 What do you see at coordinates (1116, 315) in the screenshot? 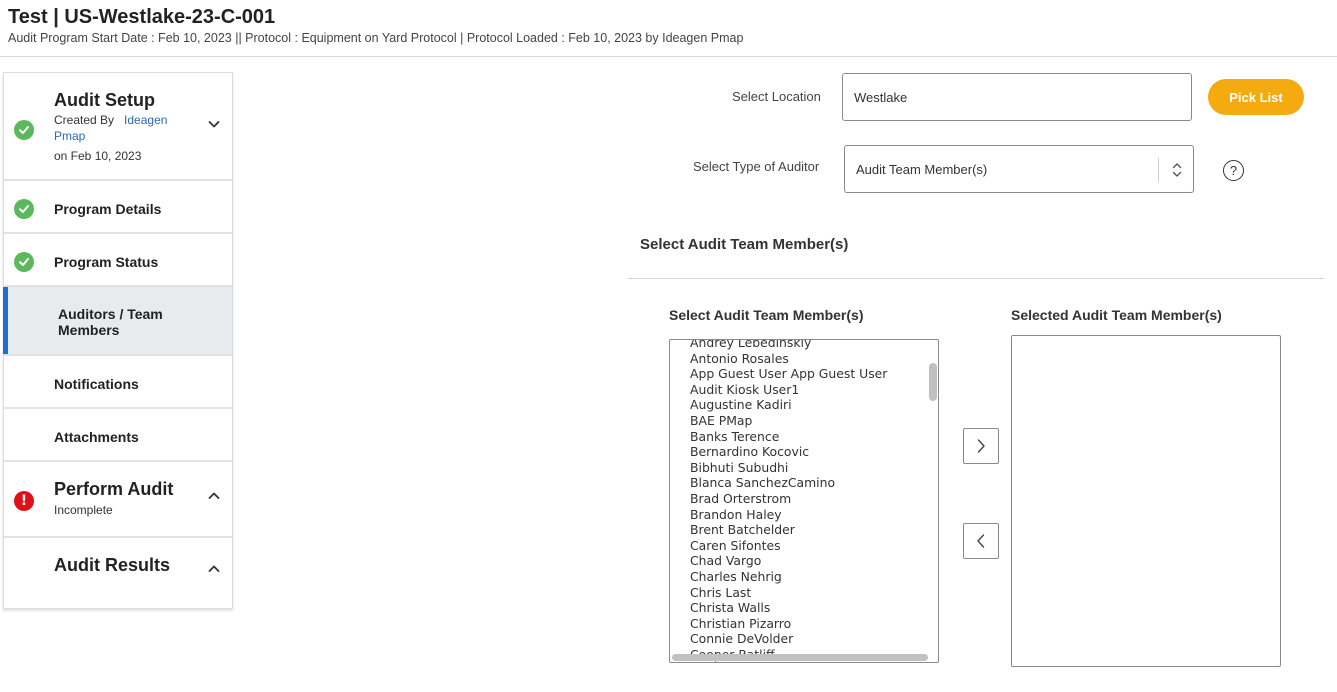
I see `selected-members-heading: Selected Audit Team Member(s)` at bounding box center [1116, 315].